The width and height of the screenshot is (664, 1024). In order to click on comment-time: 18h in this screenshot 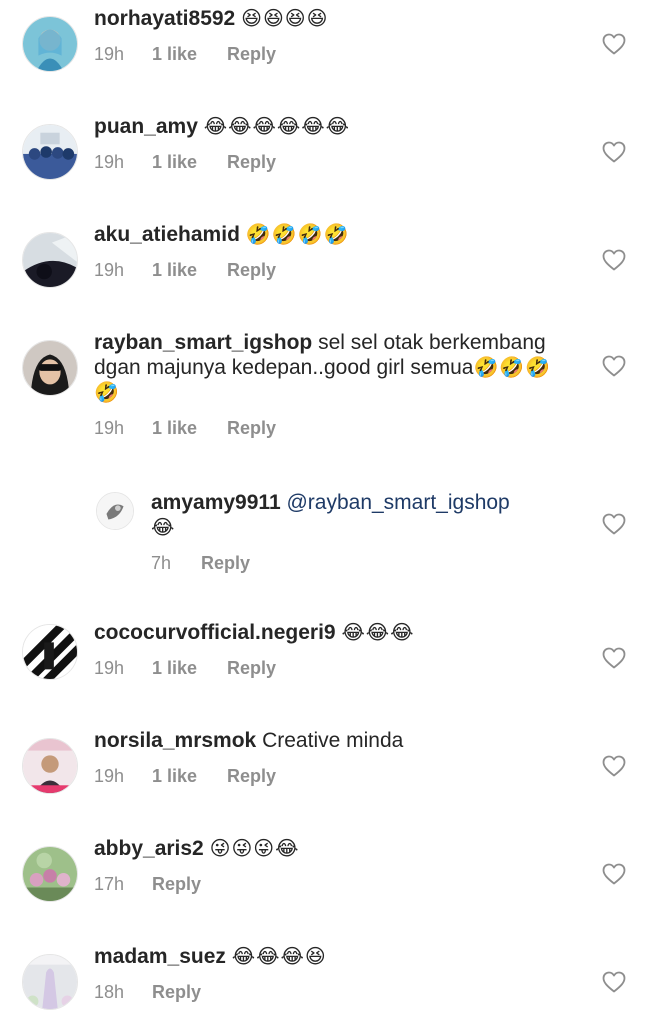, I will do `click(109, 992)`.